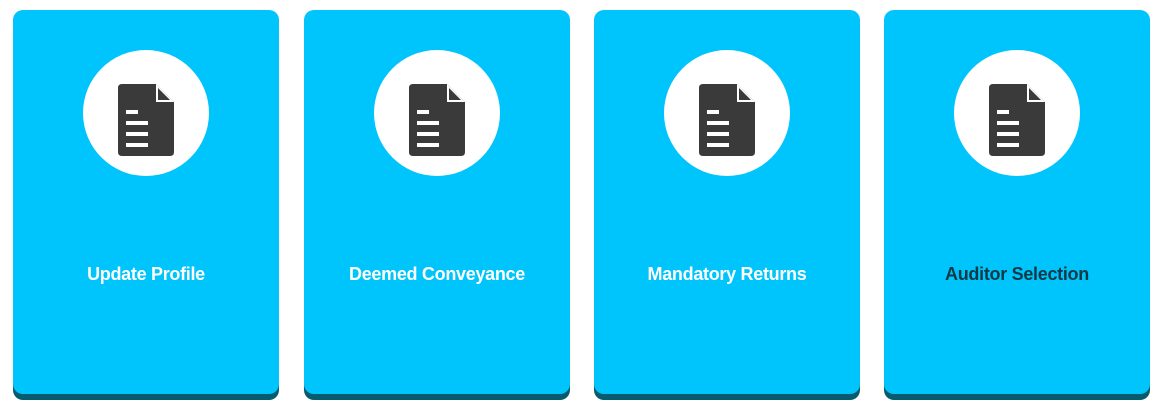 Image resolution: width=1153 pixels, height=404 pixels. Describe the element at coordinates (437, 274) in the screenshot. I see `card-label: Deemed Conveyance` at that location.